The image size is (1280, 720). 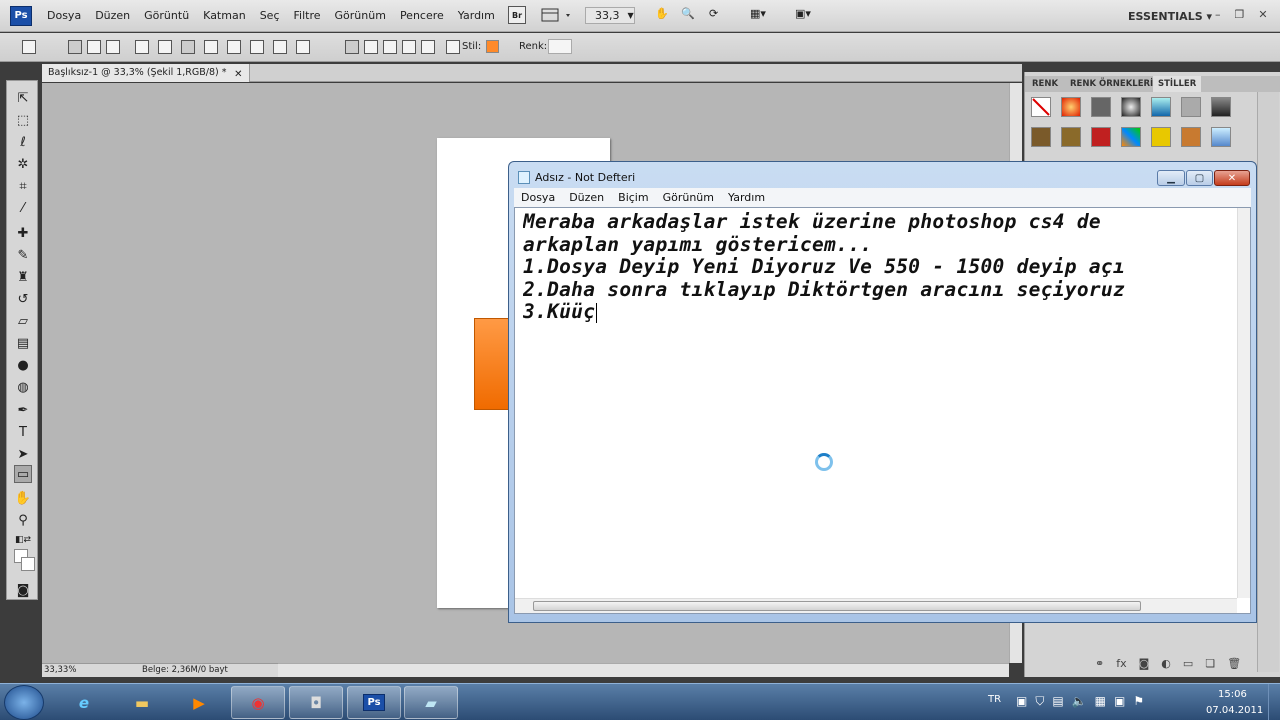 I want to click on folder-icon: ▭, so click(x=1188, y=663).